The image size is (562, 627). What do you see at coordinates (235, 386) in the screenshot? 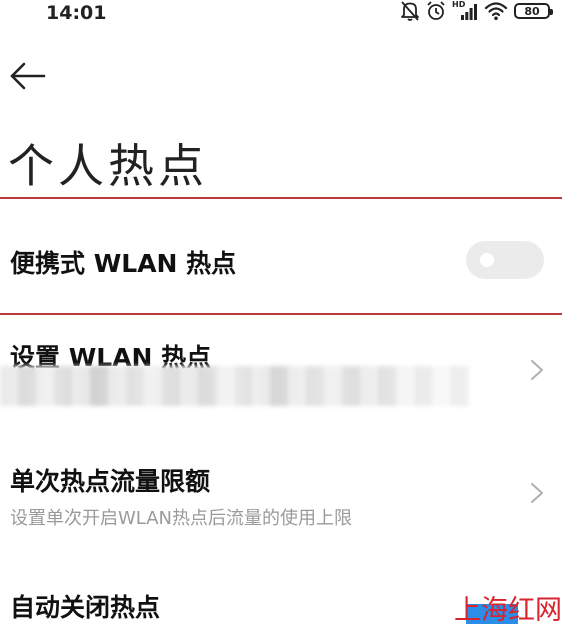
I see `hotspot-name-blurred` at bounding box center [235, 386].